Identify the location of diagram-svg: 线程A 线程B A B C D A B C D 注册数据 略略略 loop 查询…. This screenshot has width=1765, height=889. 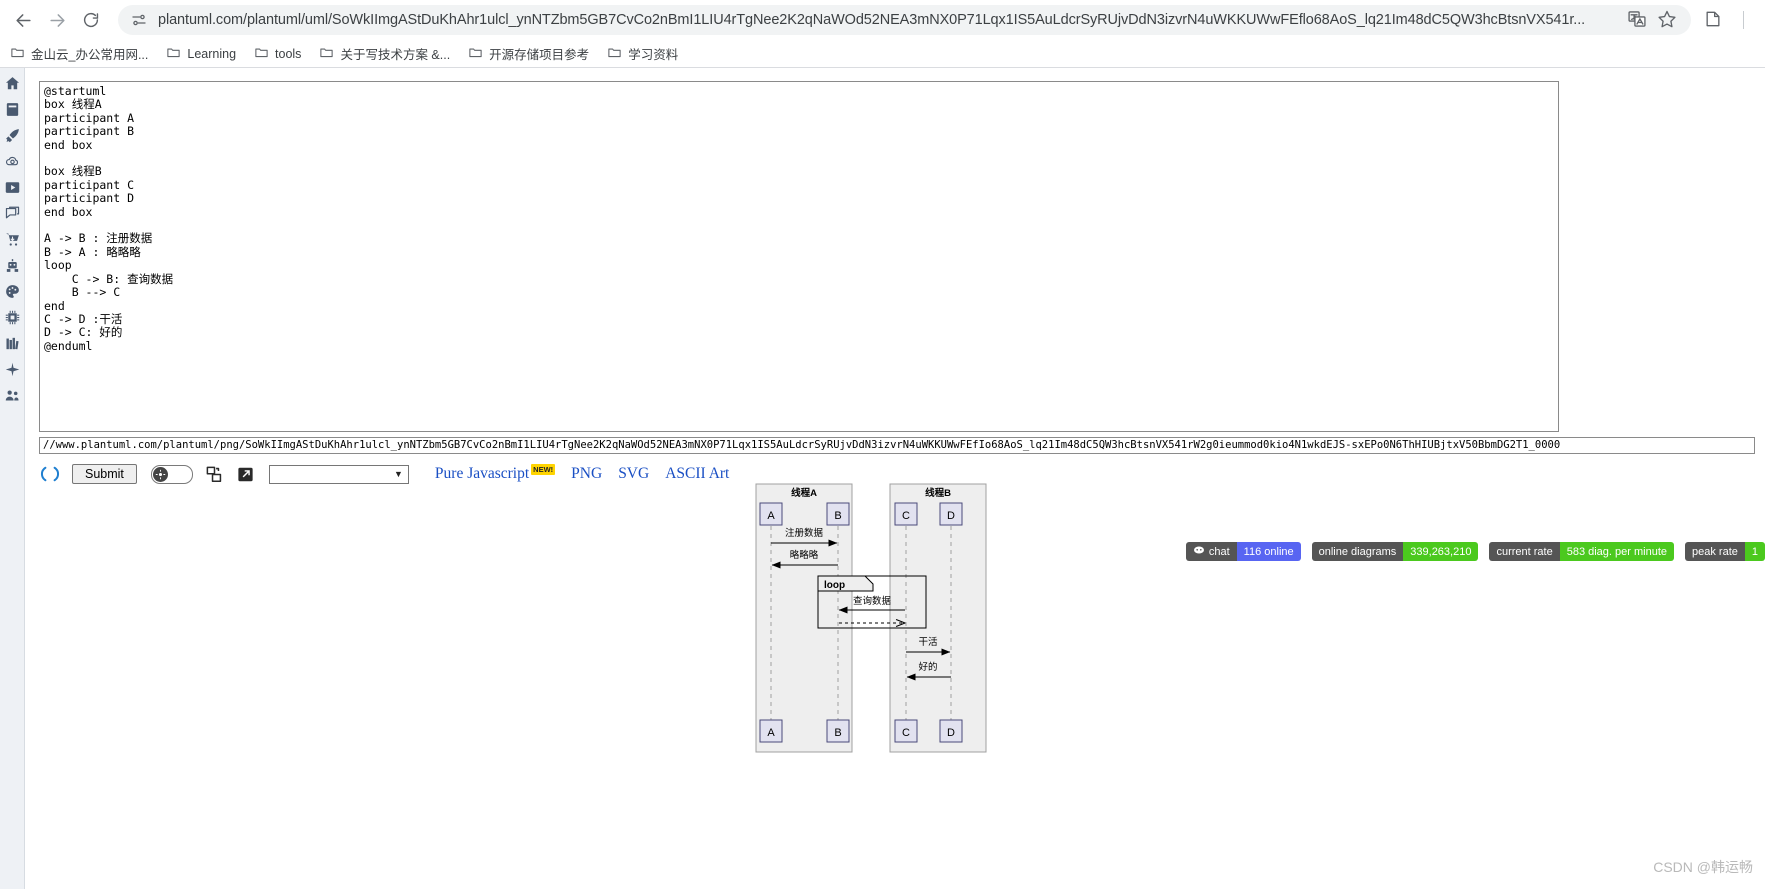
(871, 618).